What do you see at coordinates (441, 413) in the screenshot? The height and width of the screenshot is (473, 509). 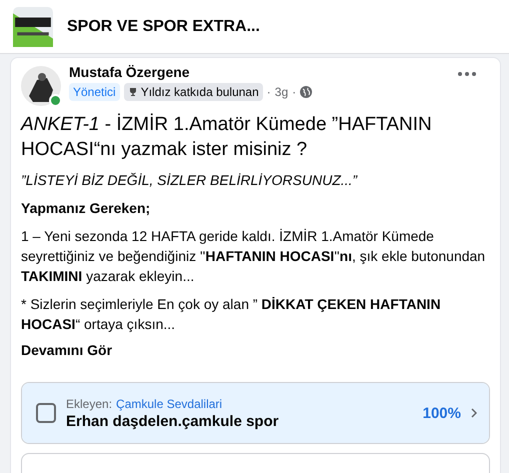 I see `vote-percent: 100%` at bounding box center [441, 413].